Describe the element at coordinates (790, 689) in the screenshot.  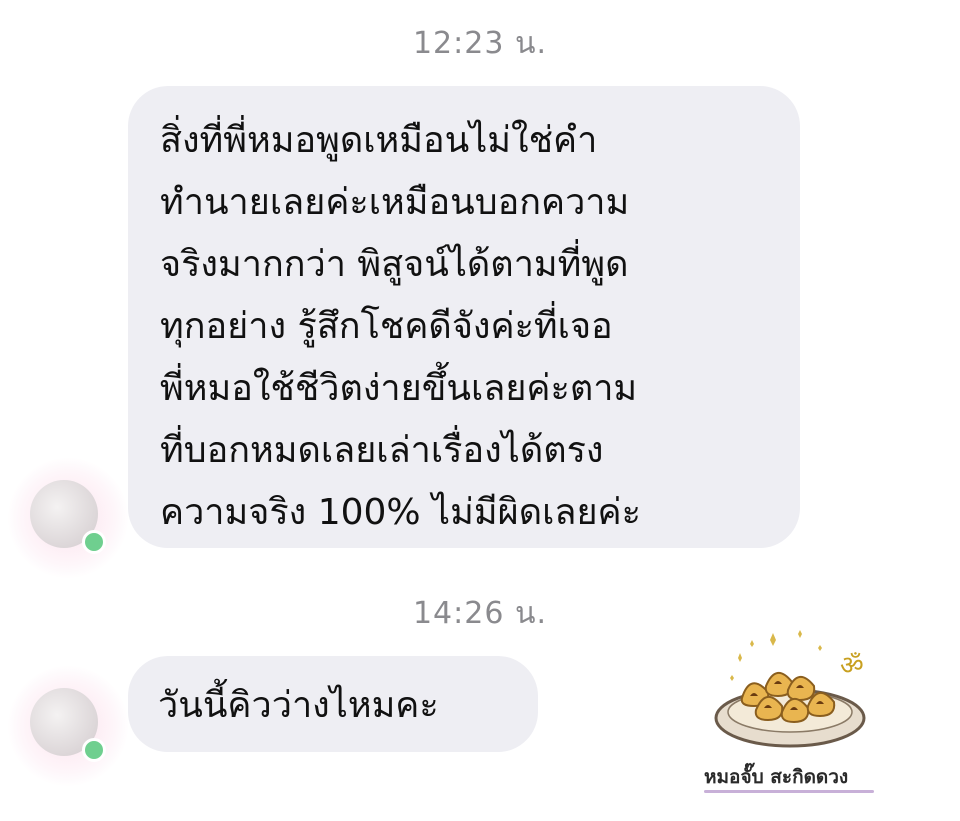
I see `dumpling-plate-icon: ॐ` at that location.